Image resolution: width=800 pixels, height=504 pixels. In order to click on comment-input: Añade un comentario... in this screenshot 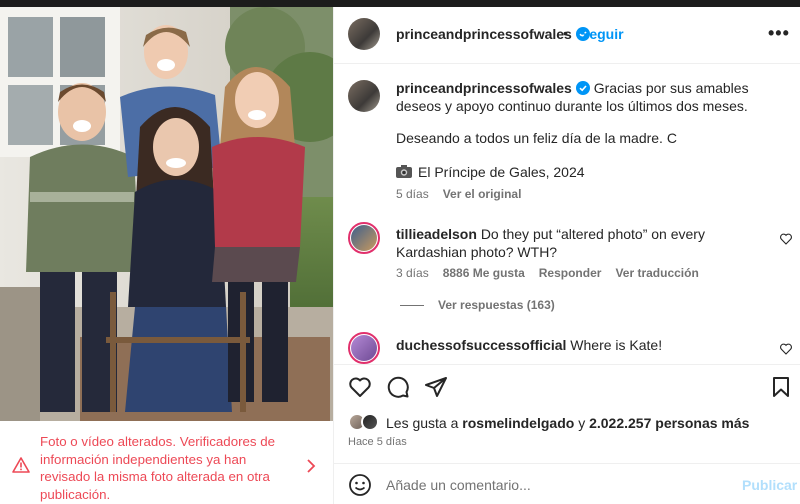, I will do `click(458, 485)`.